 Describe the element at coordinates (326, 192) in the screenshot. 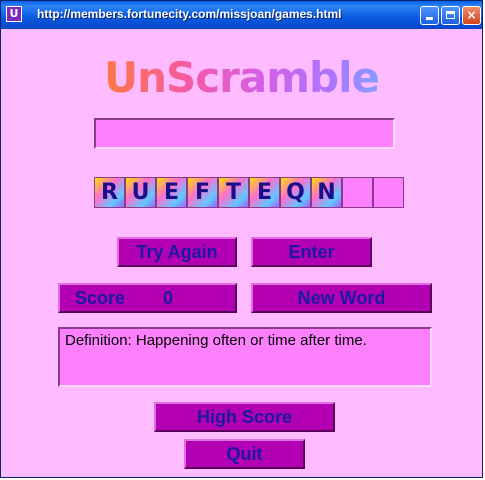

I see `letter-tile: N` at that location.